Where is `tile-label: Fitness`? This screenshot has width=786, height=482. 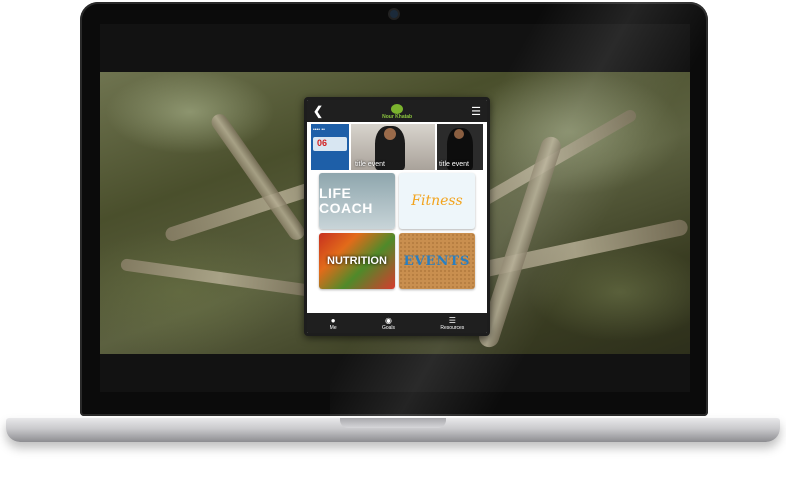
tile-label: Fitness is located at coordinates (437, 201).